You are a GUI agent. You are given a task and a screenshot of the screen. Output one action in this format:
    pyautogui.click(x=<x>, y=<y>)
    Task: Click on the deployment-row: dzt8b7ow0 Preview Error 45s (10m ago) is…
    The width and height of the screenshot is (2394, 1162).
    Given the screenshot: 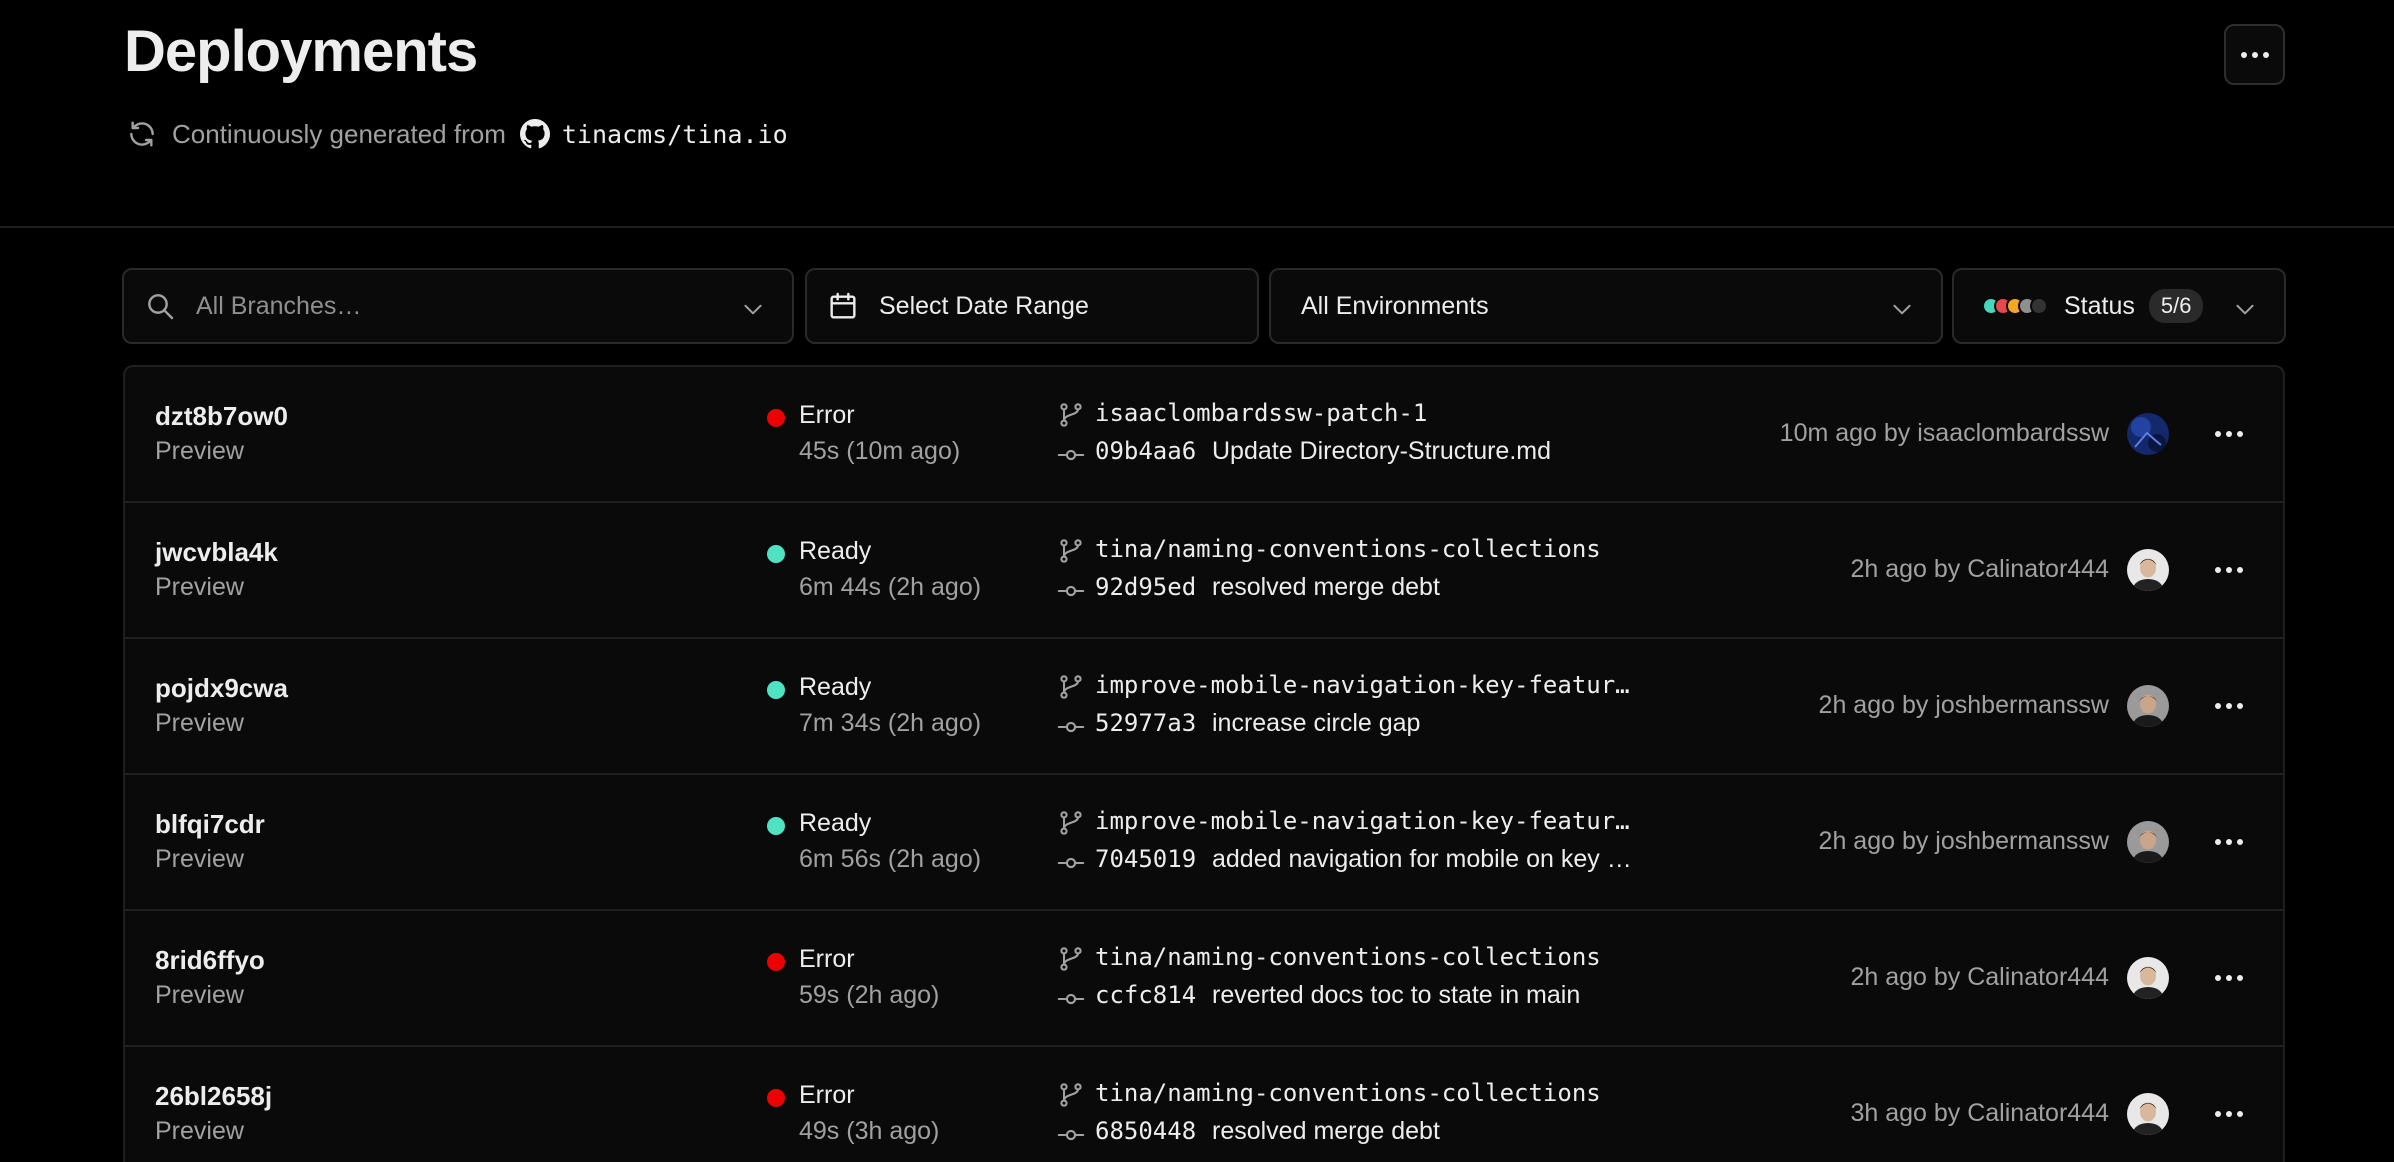 What is the action you would take?
    pyautogui.click(x=1204, y=435)
    